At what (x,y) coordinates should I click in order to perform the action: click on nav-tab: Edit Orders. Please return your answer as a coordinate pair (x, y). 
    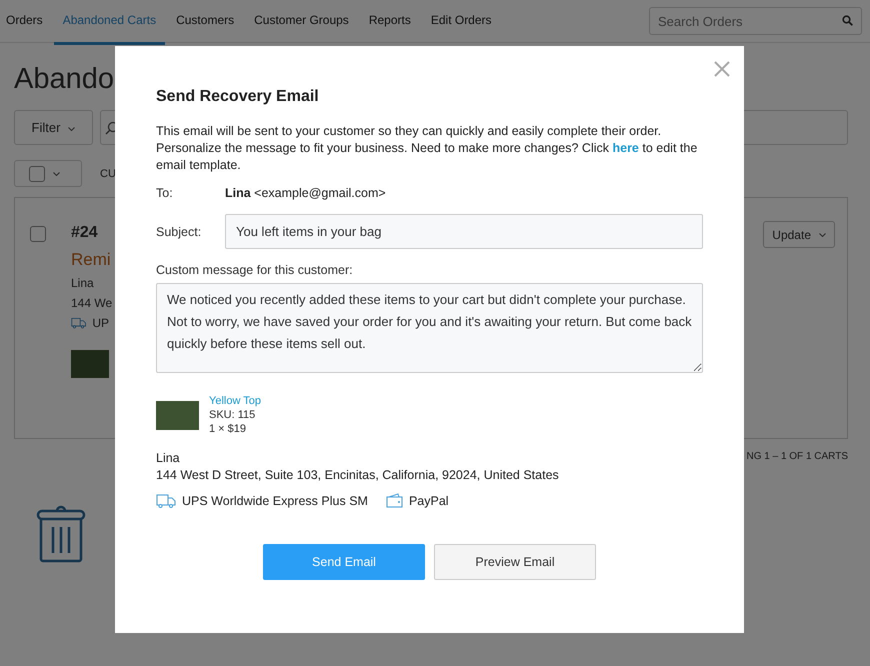
    Looking at the image, I should click on (461, 22).